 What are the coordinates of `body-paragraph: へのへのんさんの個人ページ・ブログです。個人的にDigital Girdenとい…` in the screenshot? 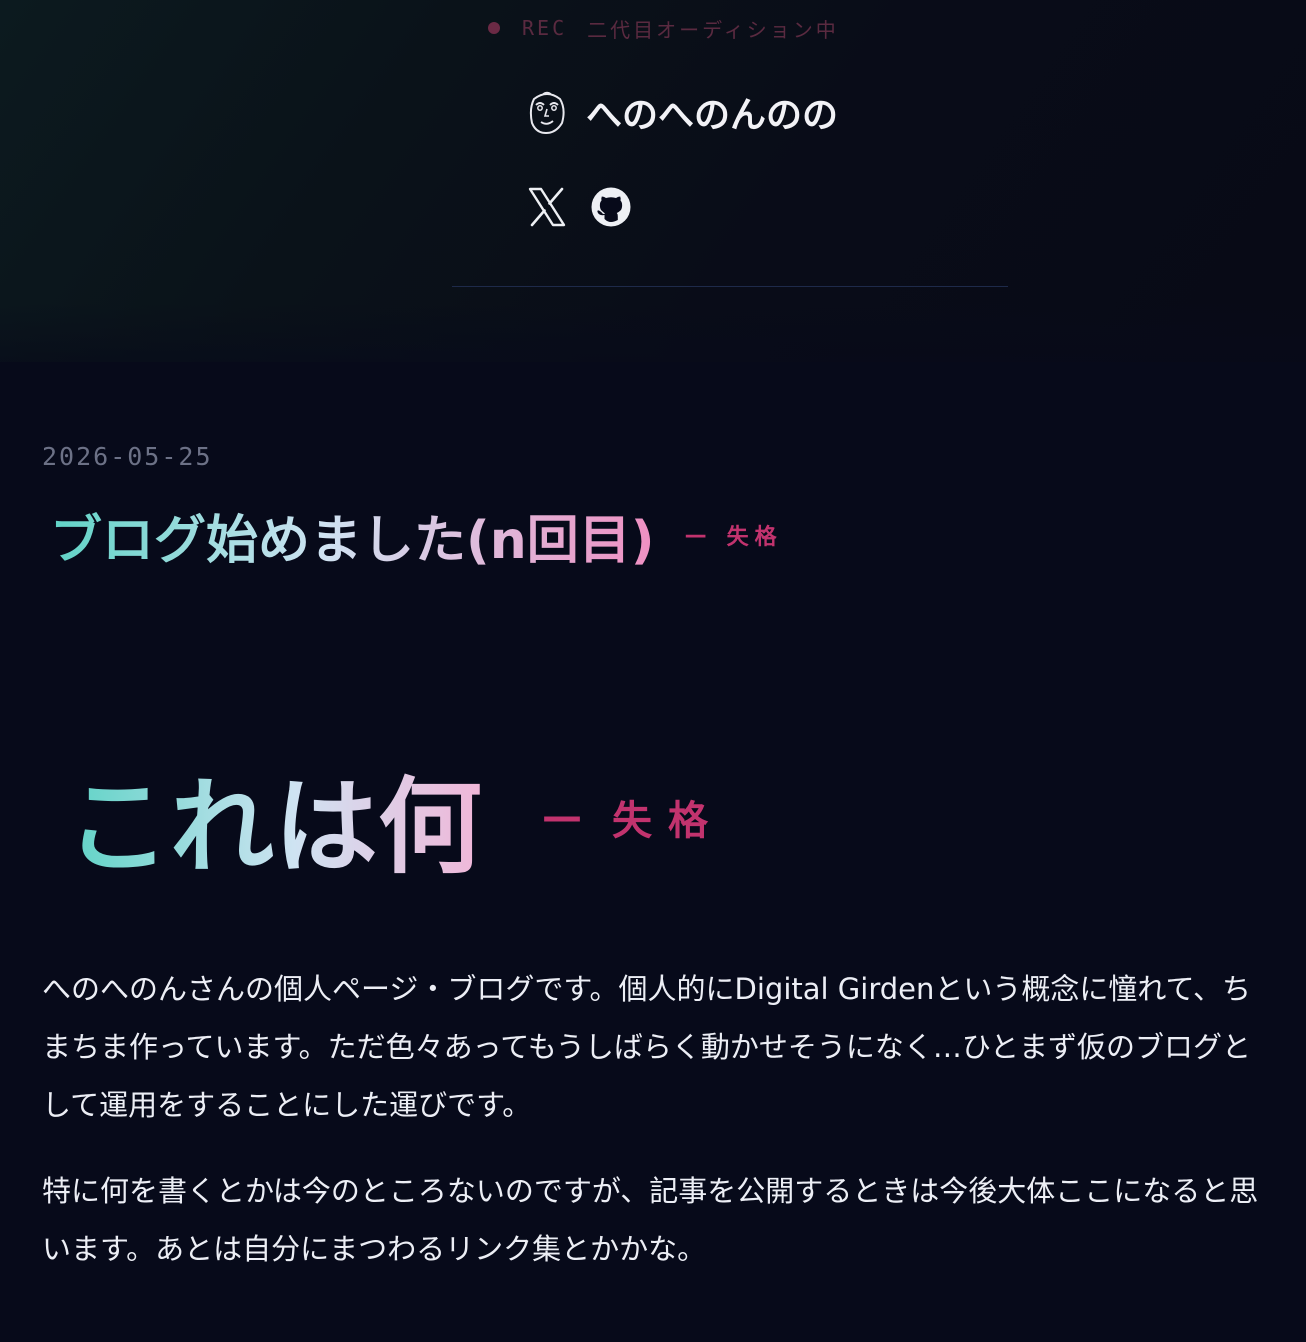 It's located at (647, 1047).